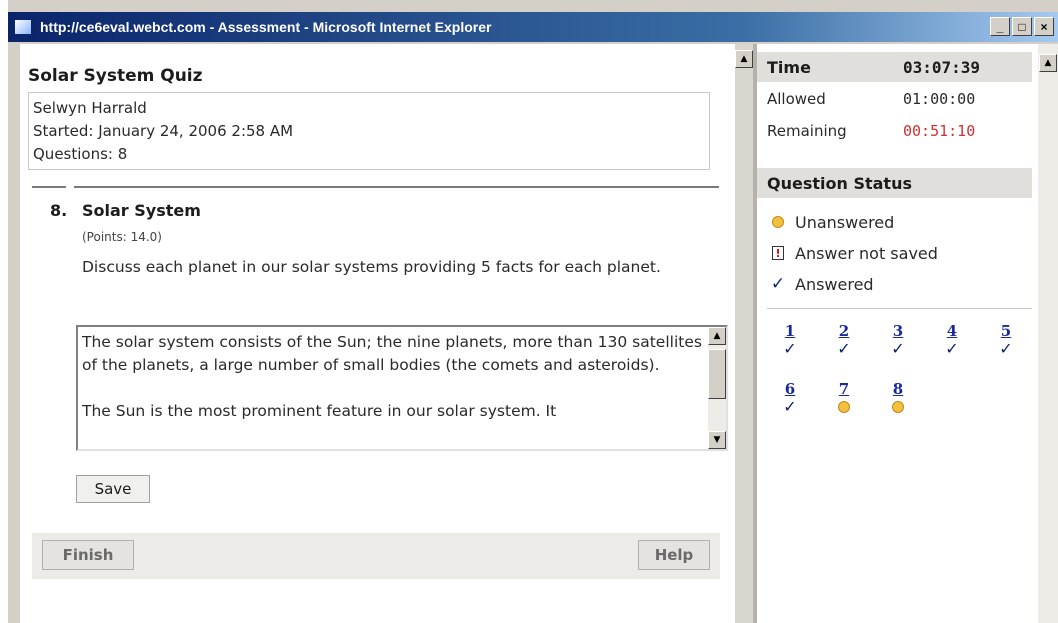 This screenshot has height=623, width=1058. I want to click on legend-answered: ✓ Answered, so click(820, 284).